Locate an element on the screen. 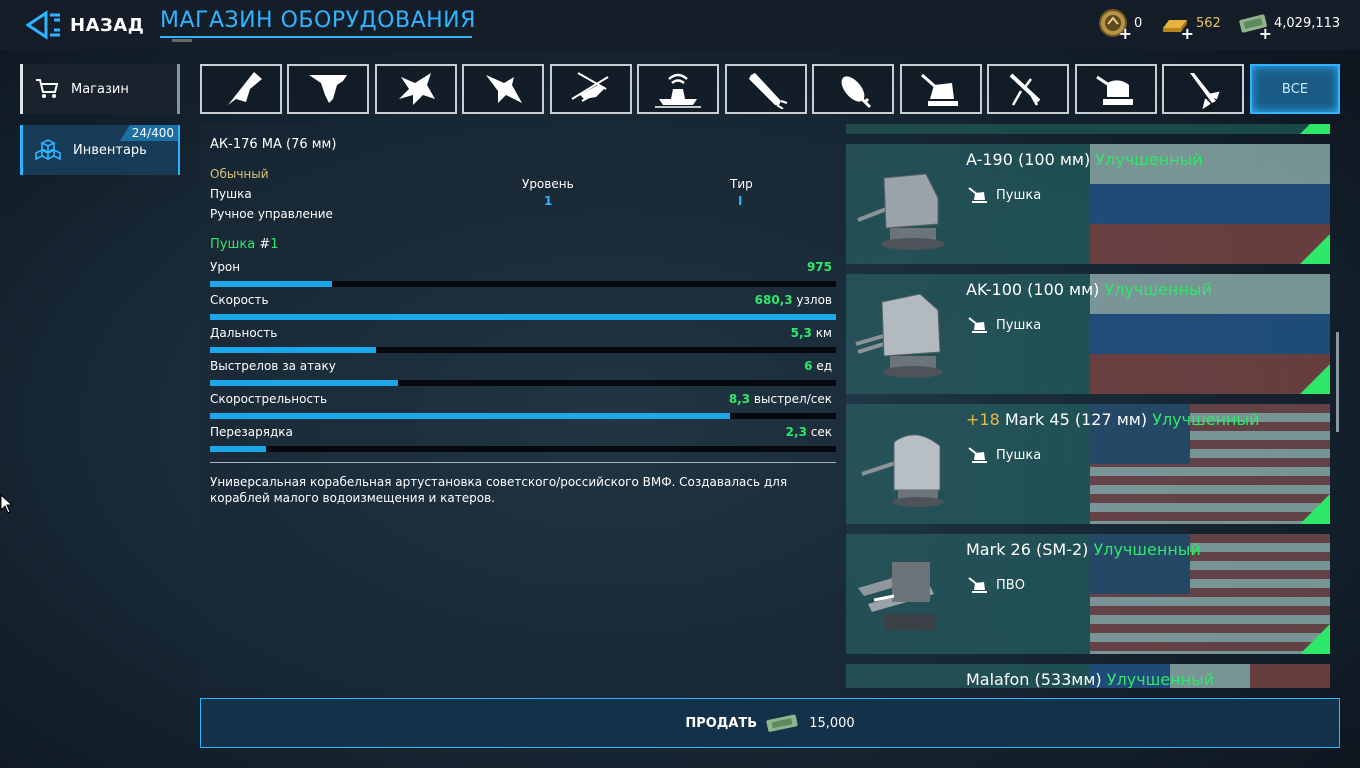  radar-boat-icon is located at coordinates (678, 90).